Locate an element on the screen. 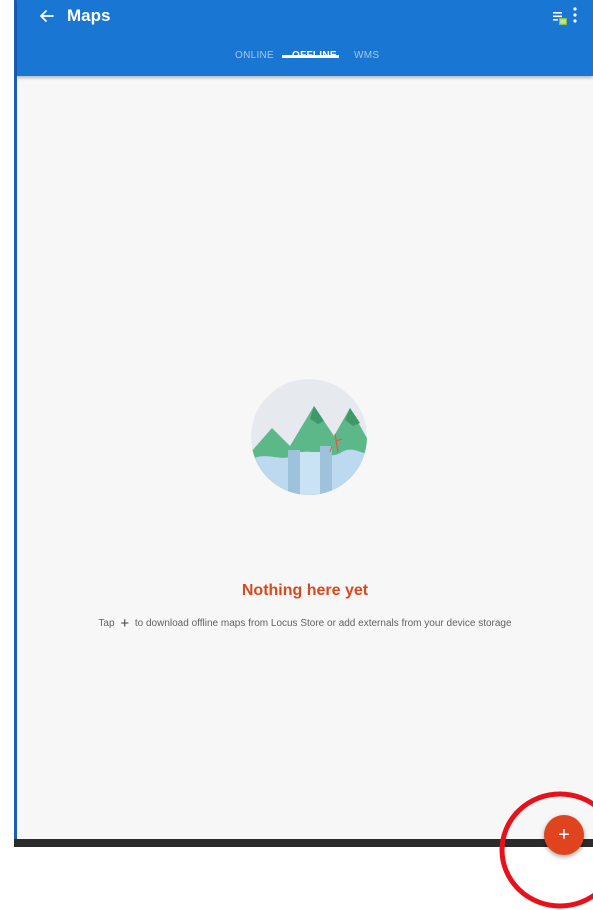 This screenshot has height=910, width=593. bottom-edge is located at coordinates (303, 843).